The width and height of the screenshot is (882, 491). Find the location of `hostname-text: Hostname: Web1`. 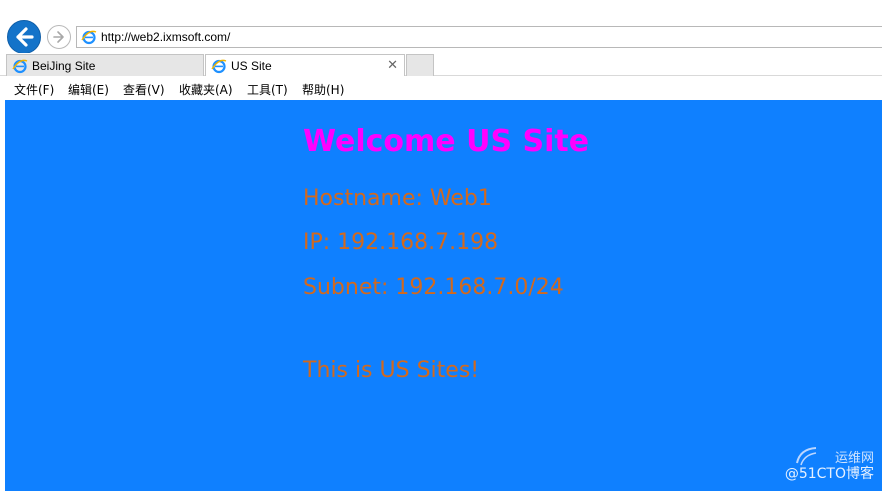

hostname-text: Hostname: Web1 is located at coordinates (397, 198).